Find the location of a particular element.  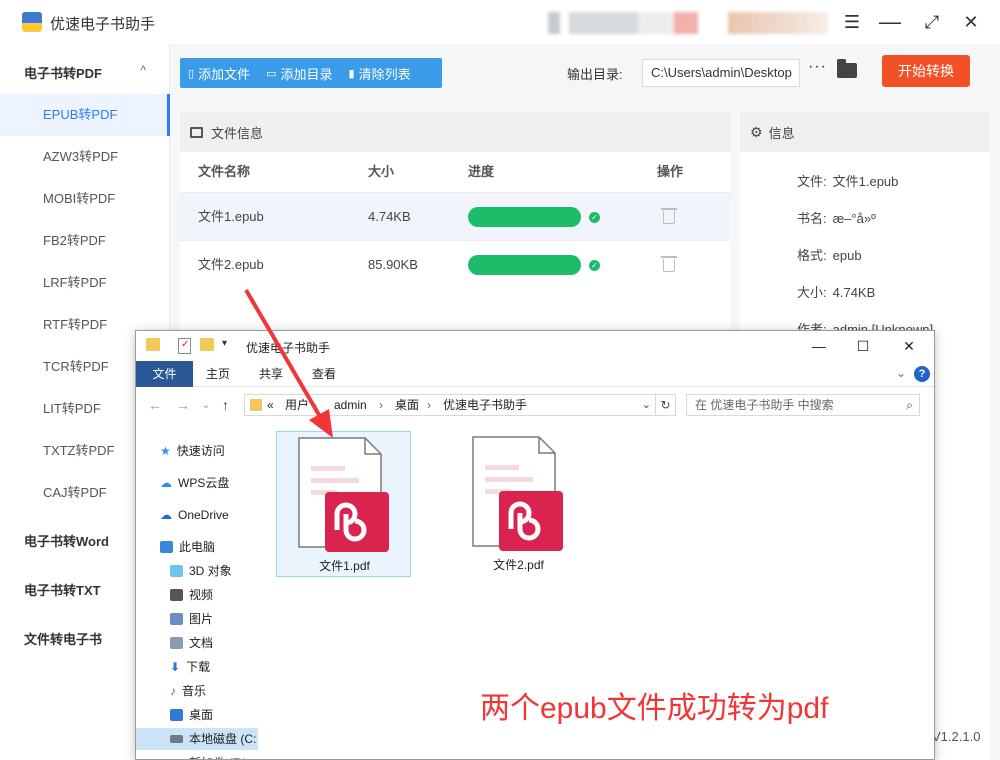

annotation-arrow is located at coordinates (288, 363).